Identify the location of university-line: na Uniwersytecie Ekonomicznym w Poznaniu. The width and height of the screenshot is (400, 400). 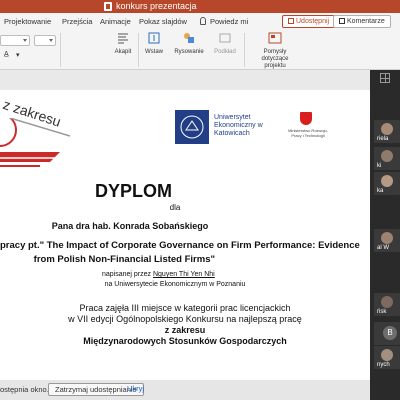
(175, 284).